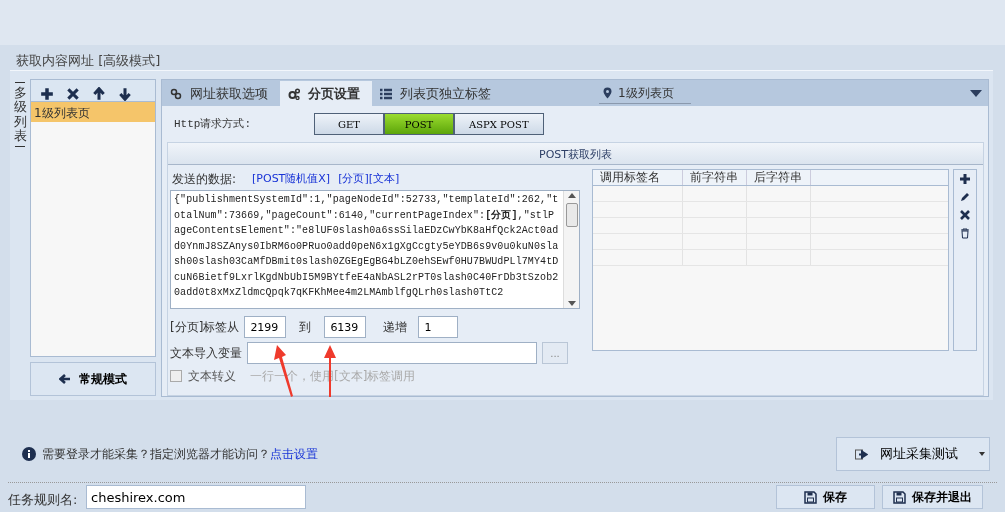 Image resolution: width=1005 pixels, height=512 pixels. Describe the element at coordinates (176, 93) in the screenshot. I see `link-icon` at that location.